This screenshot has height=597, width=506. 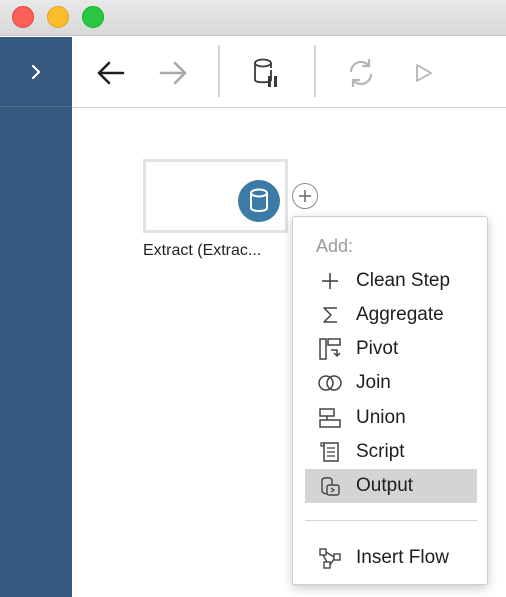 I want to click on chevron-right-icon, so click(x=36, y=71).